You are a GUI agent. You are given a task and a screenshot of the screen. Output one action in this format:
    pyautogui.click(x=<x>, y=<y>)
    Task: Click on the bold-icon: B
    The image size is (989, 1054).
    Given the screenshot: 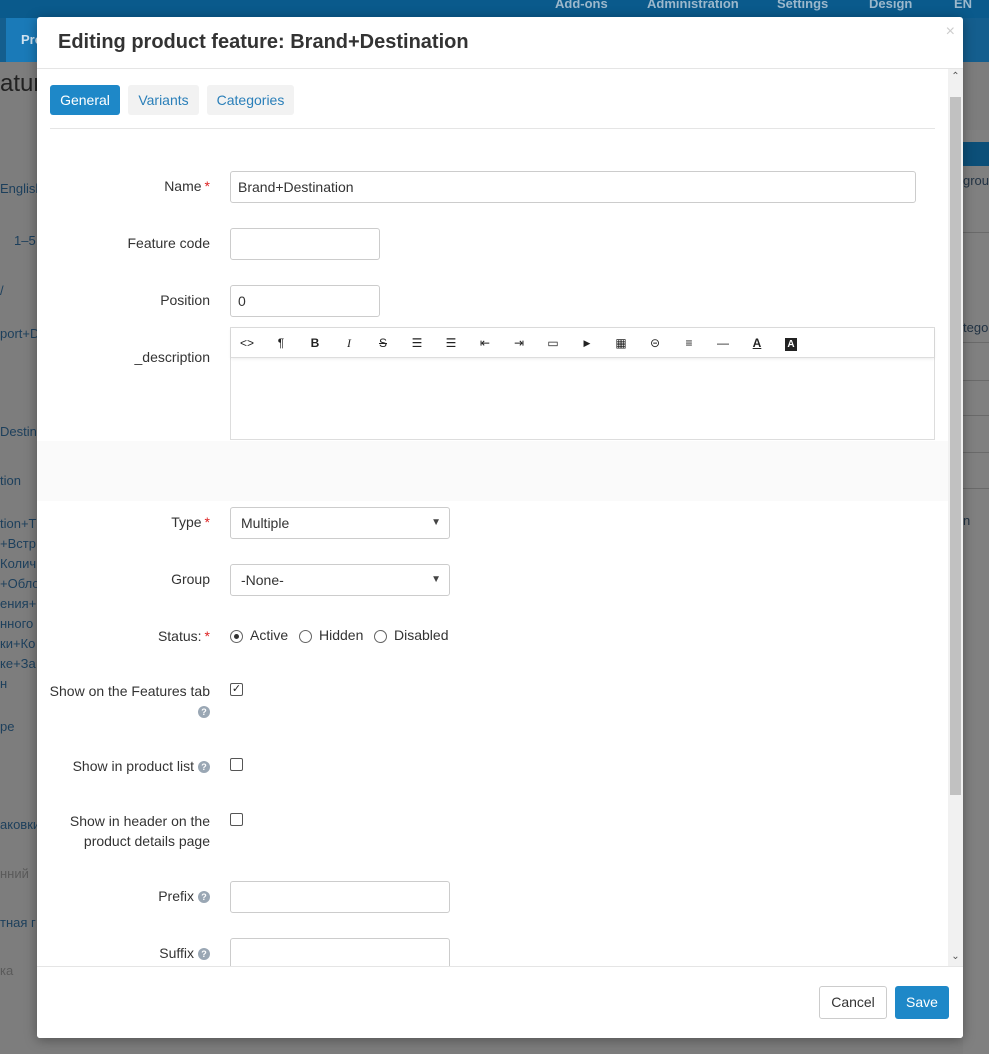 What is the action you would take?
    pyautogui.click(x=315, y=343)
    